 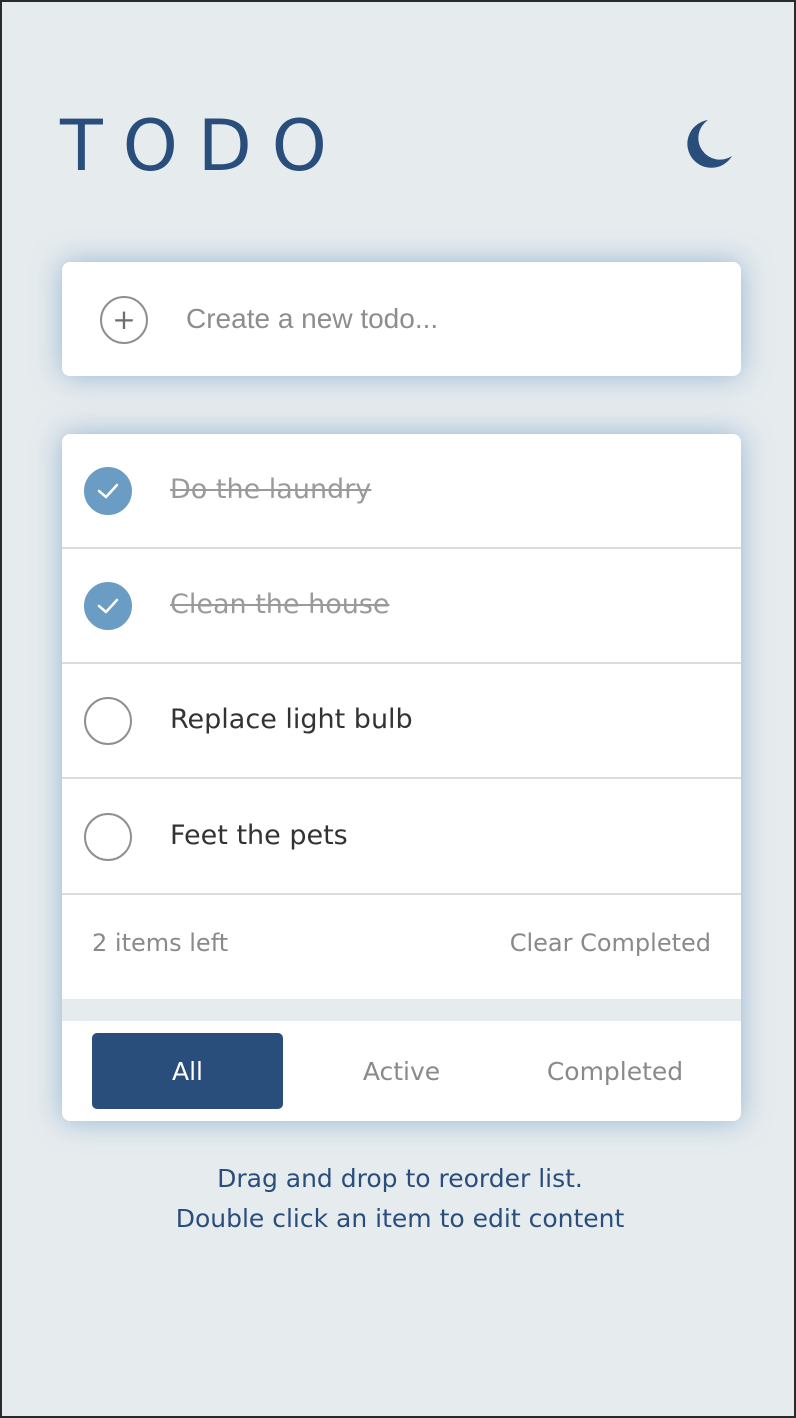 What do you see at coordinates (203, 146) in the screenshot?
I see `page-title: TODO` at bounding box center [203, 146].